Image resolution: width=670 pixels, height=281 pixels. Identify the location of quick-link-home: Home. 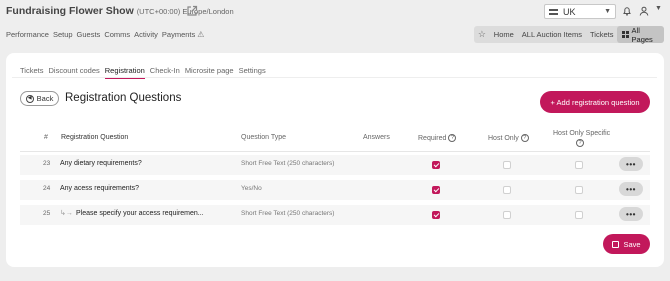
(504, 34).